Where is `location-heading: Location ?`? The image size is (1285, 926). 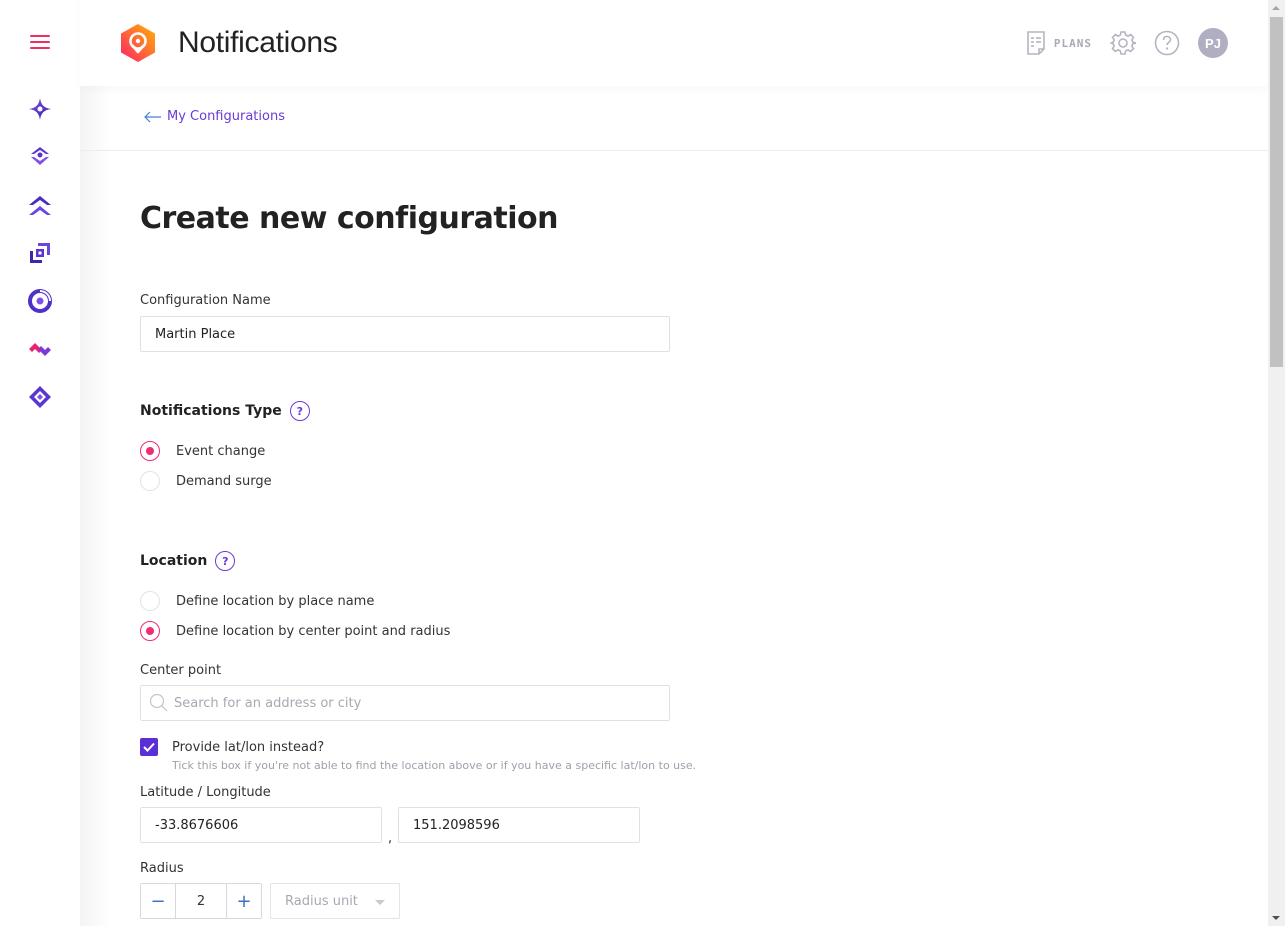 location-heading: Location ? is located at coordinates (188, 561).